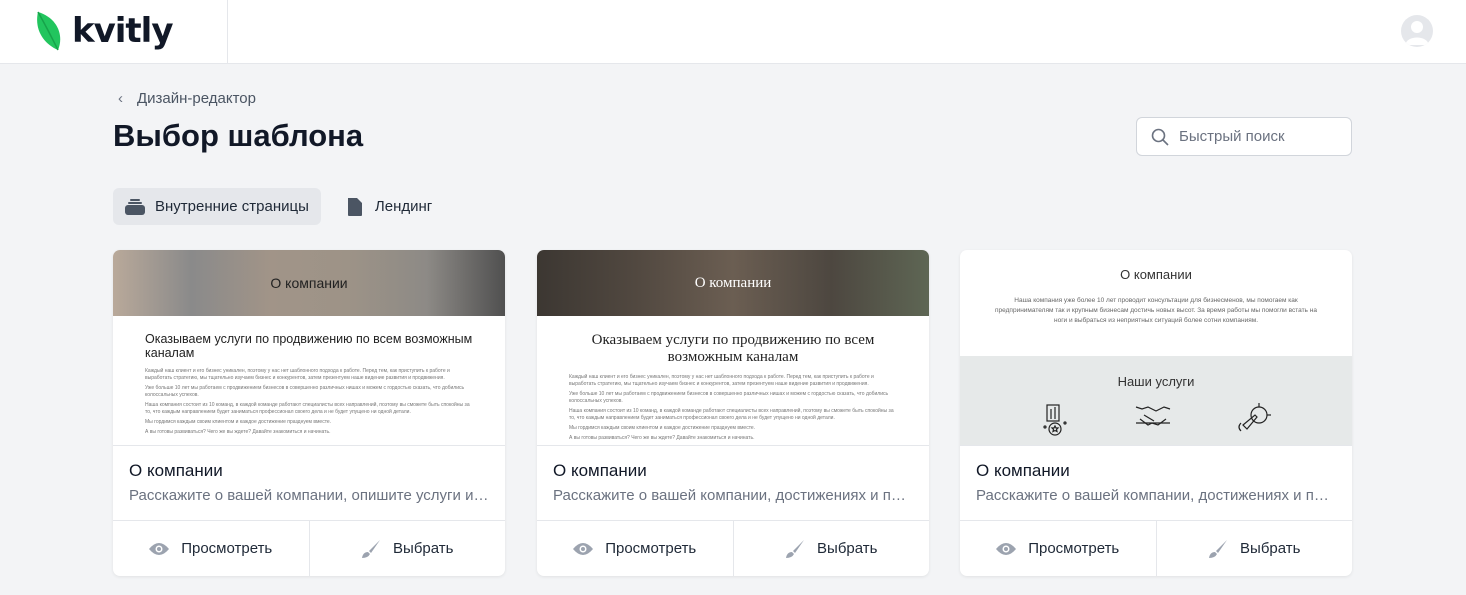  I want to click on breadcrumb-label: Дизайн-редактор, so click(196, 98).